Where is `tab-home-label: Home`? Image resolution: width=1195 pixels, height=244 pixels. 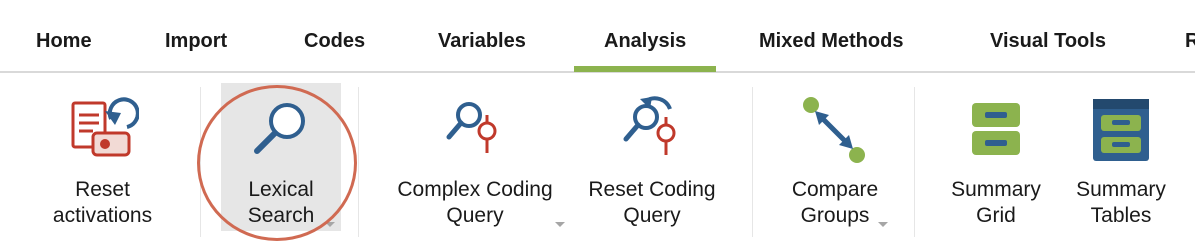
tab-home-label: Home is located at coordinates (64, 41).